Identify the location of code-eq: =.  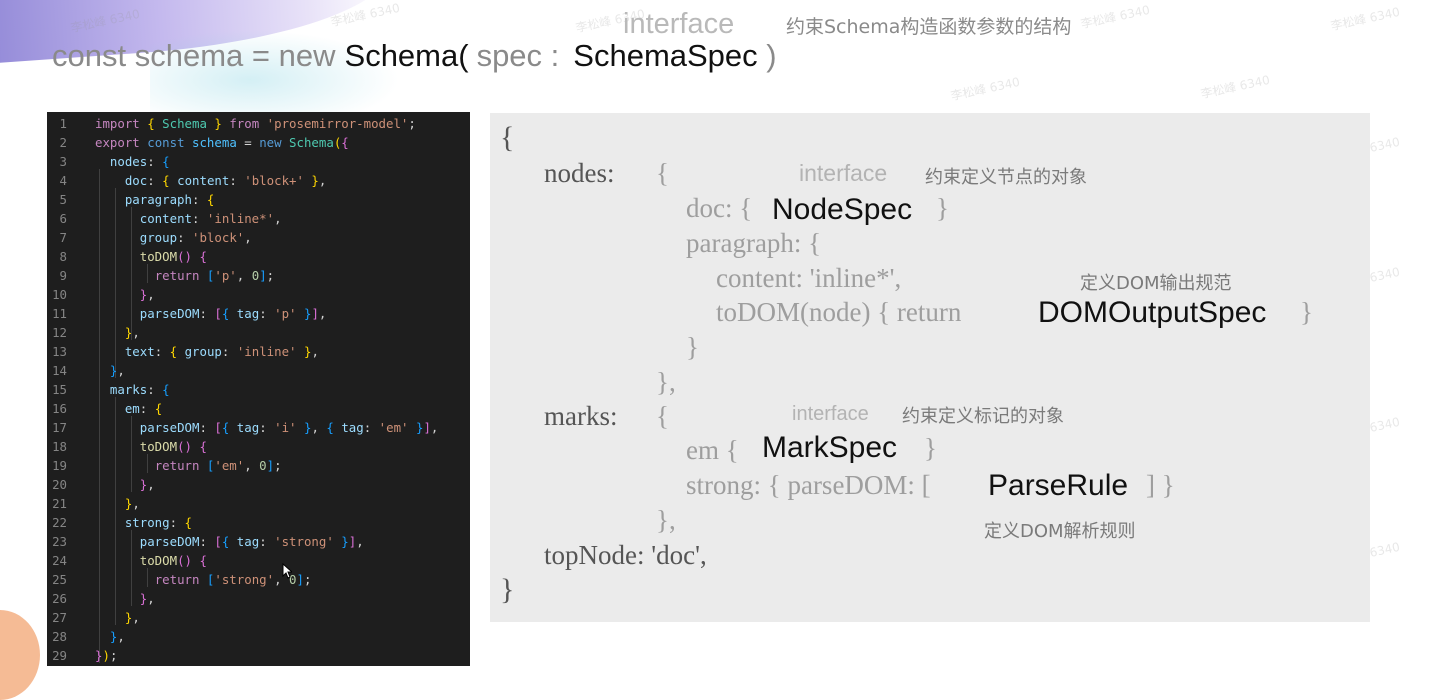
(261, 55).